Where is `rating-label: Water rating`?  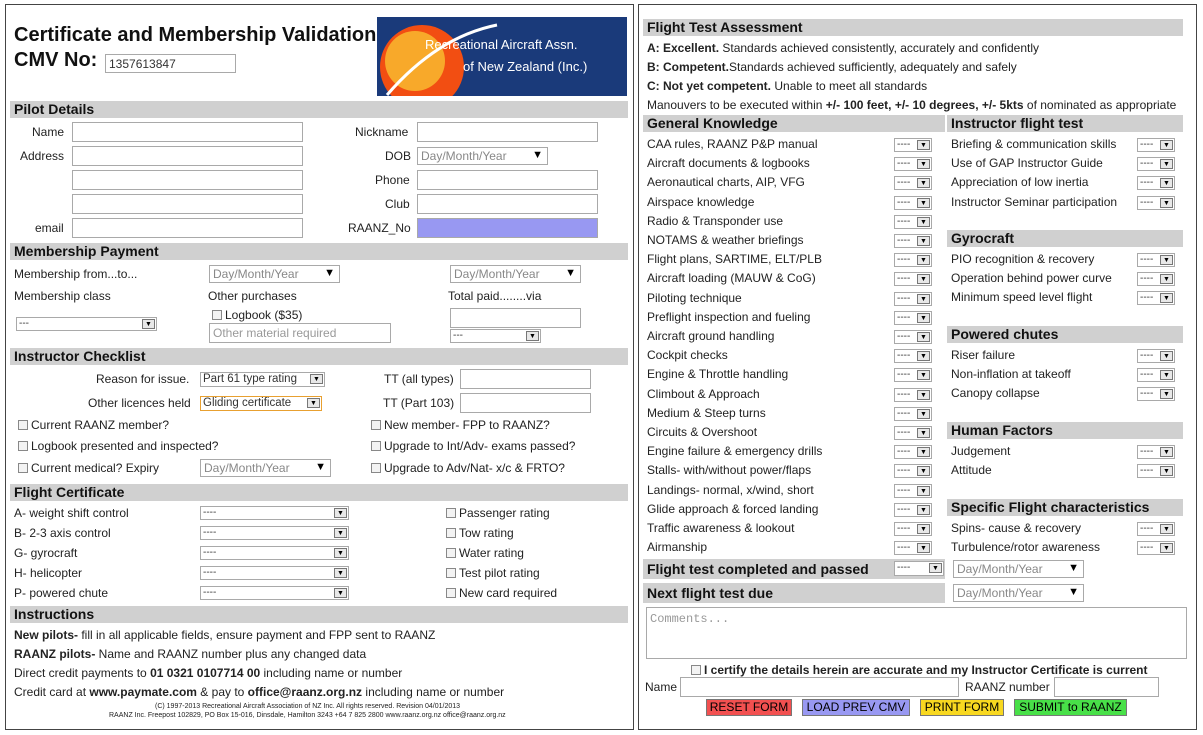
rating-label: Water rating is located at coordinates (491, 553).